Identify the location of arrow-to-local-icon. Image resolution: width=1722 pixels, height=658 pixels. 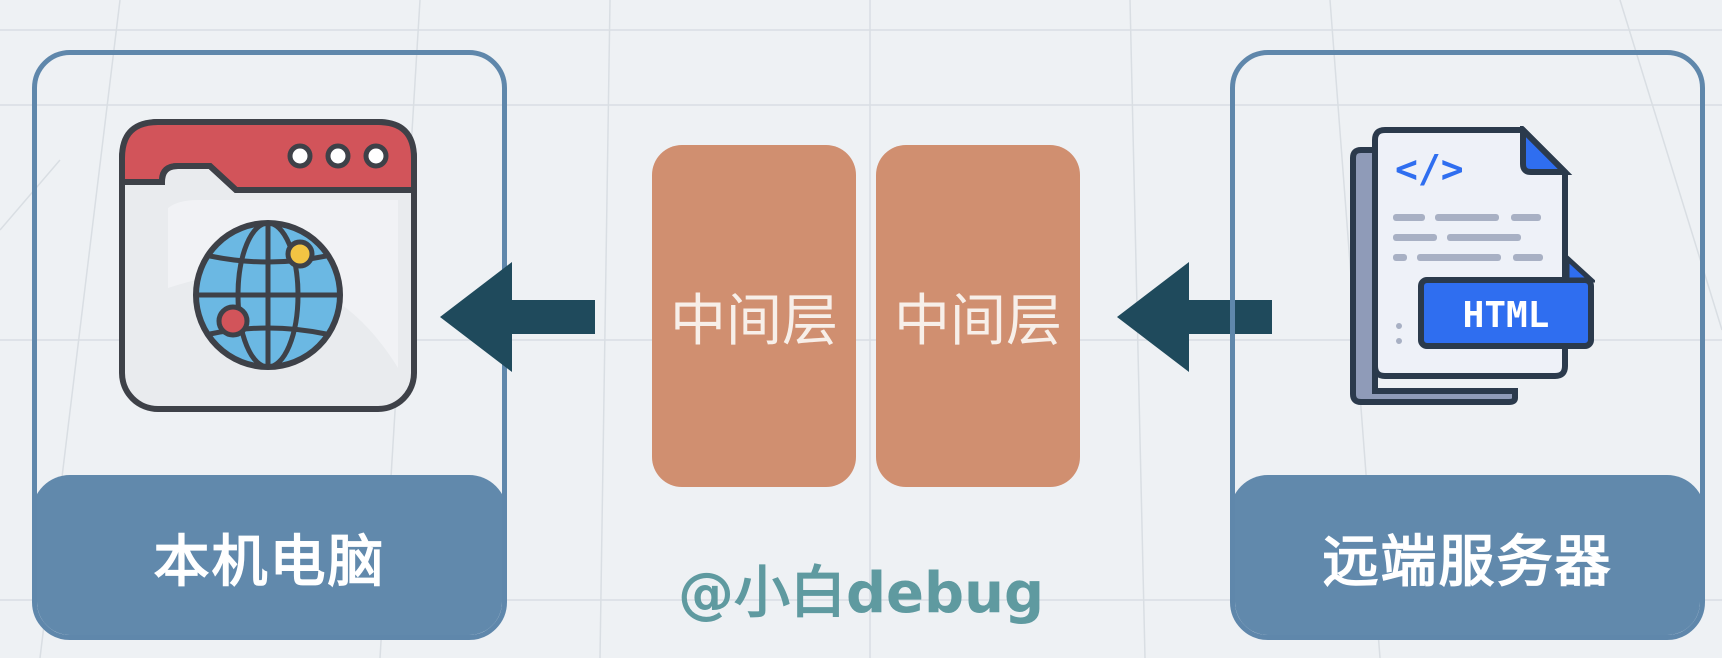
(517, 317).